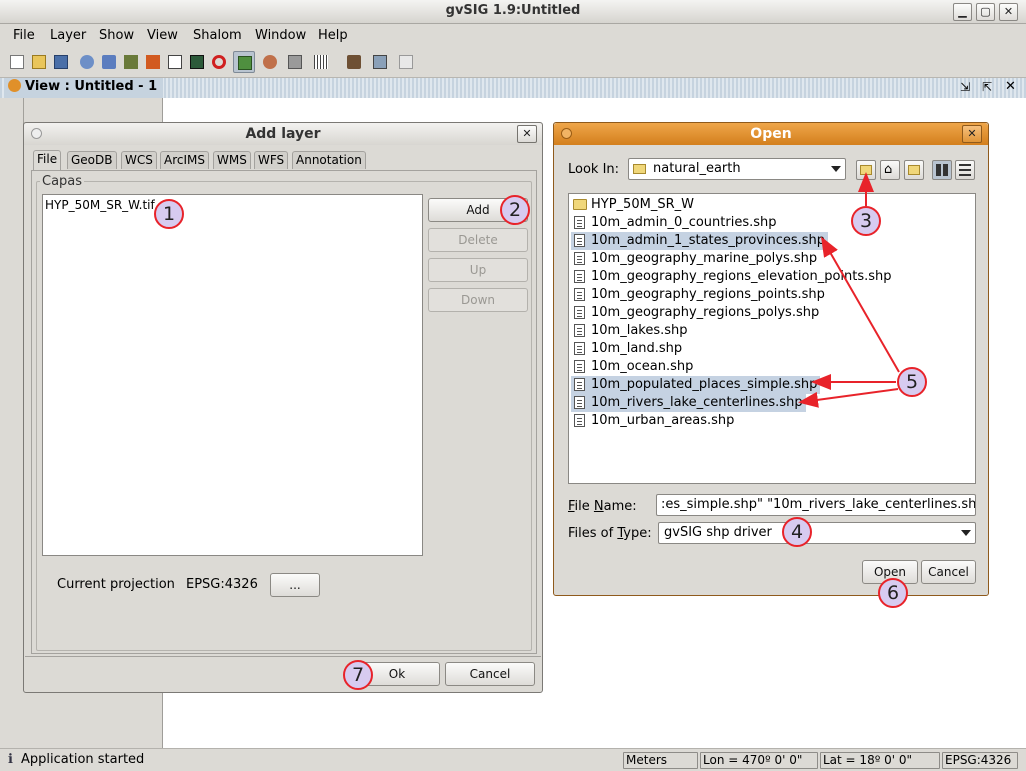 The height and width of the screenshot is (771, 1026). Describe the element at coordinates (980, 760) in the screenshot. I see `status-crs: EPSG:4326` at that location.